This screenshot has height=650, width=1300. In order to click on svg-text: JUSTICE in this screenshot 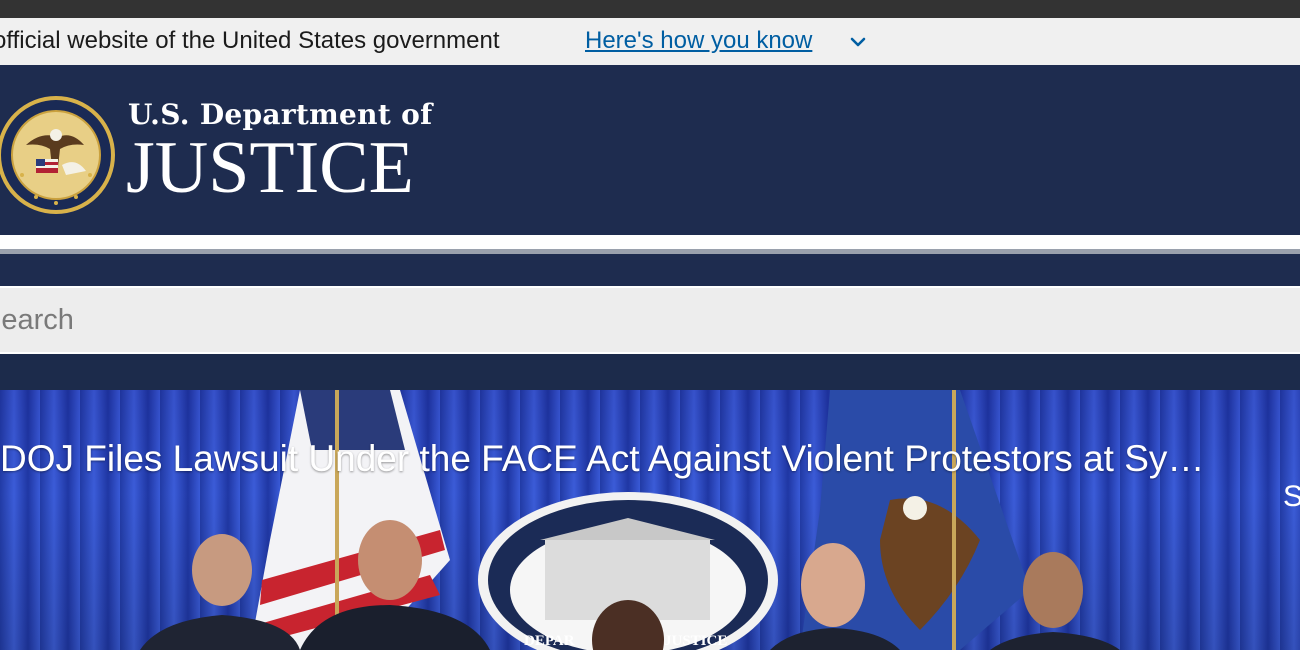, I will do `click(695, 641)`.